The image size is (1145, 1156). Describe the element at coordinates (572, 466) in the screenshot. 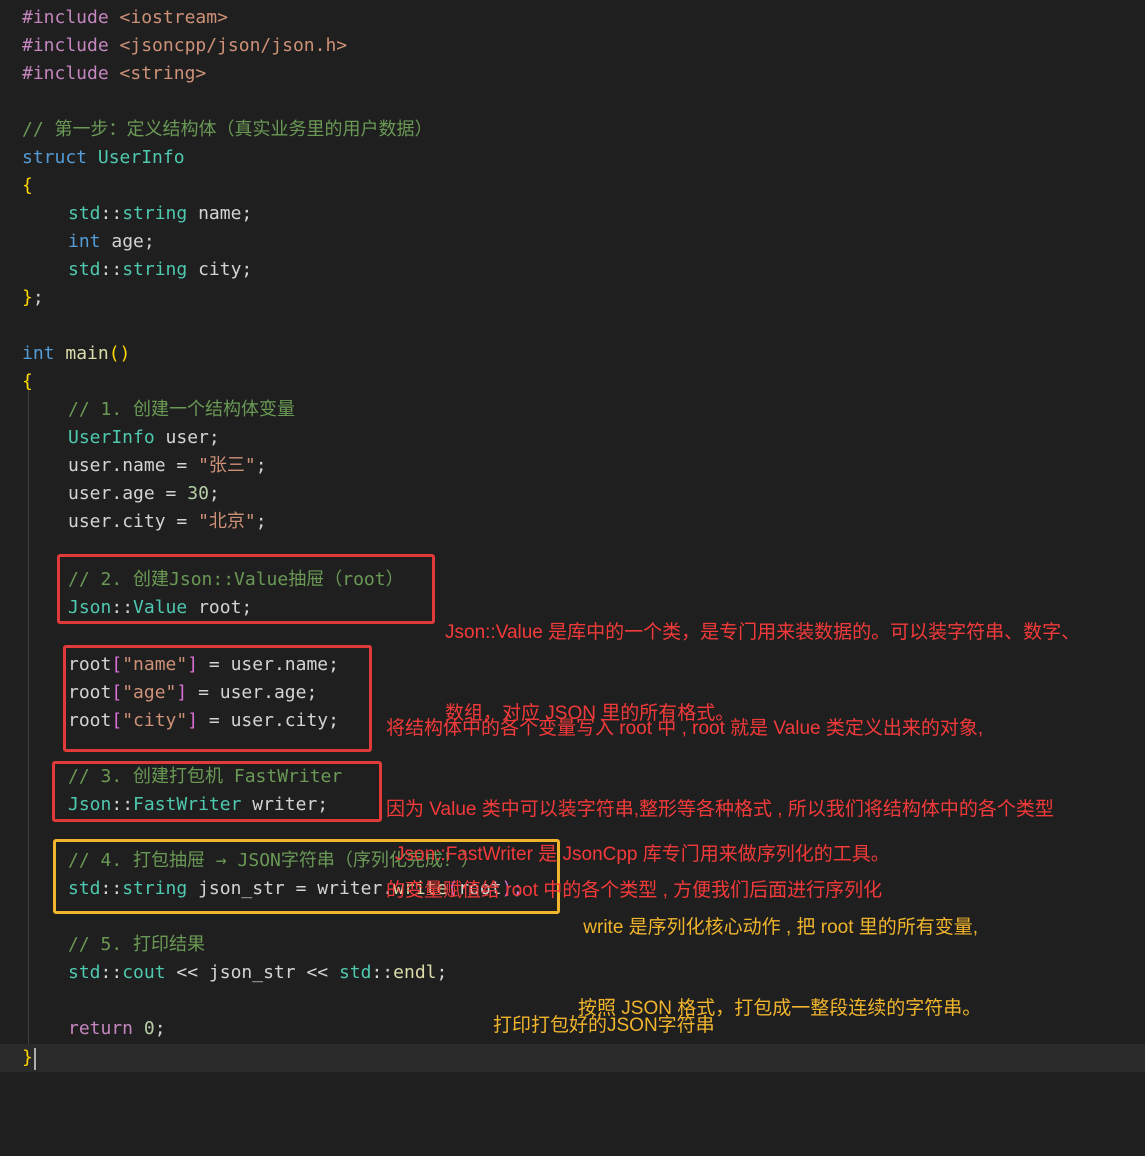

I see `code-line-17: user.name = "张三";` at that location.